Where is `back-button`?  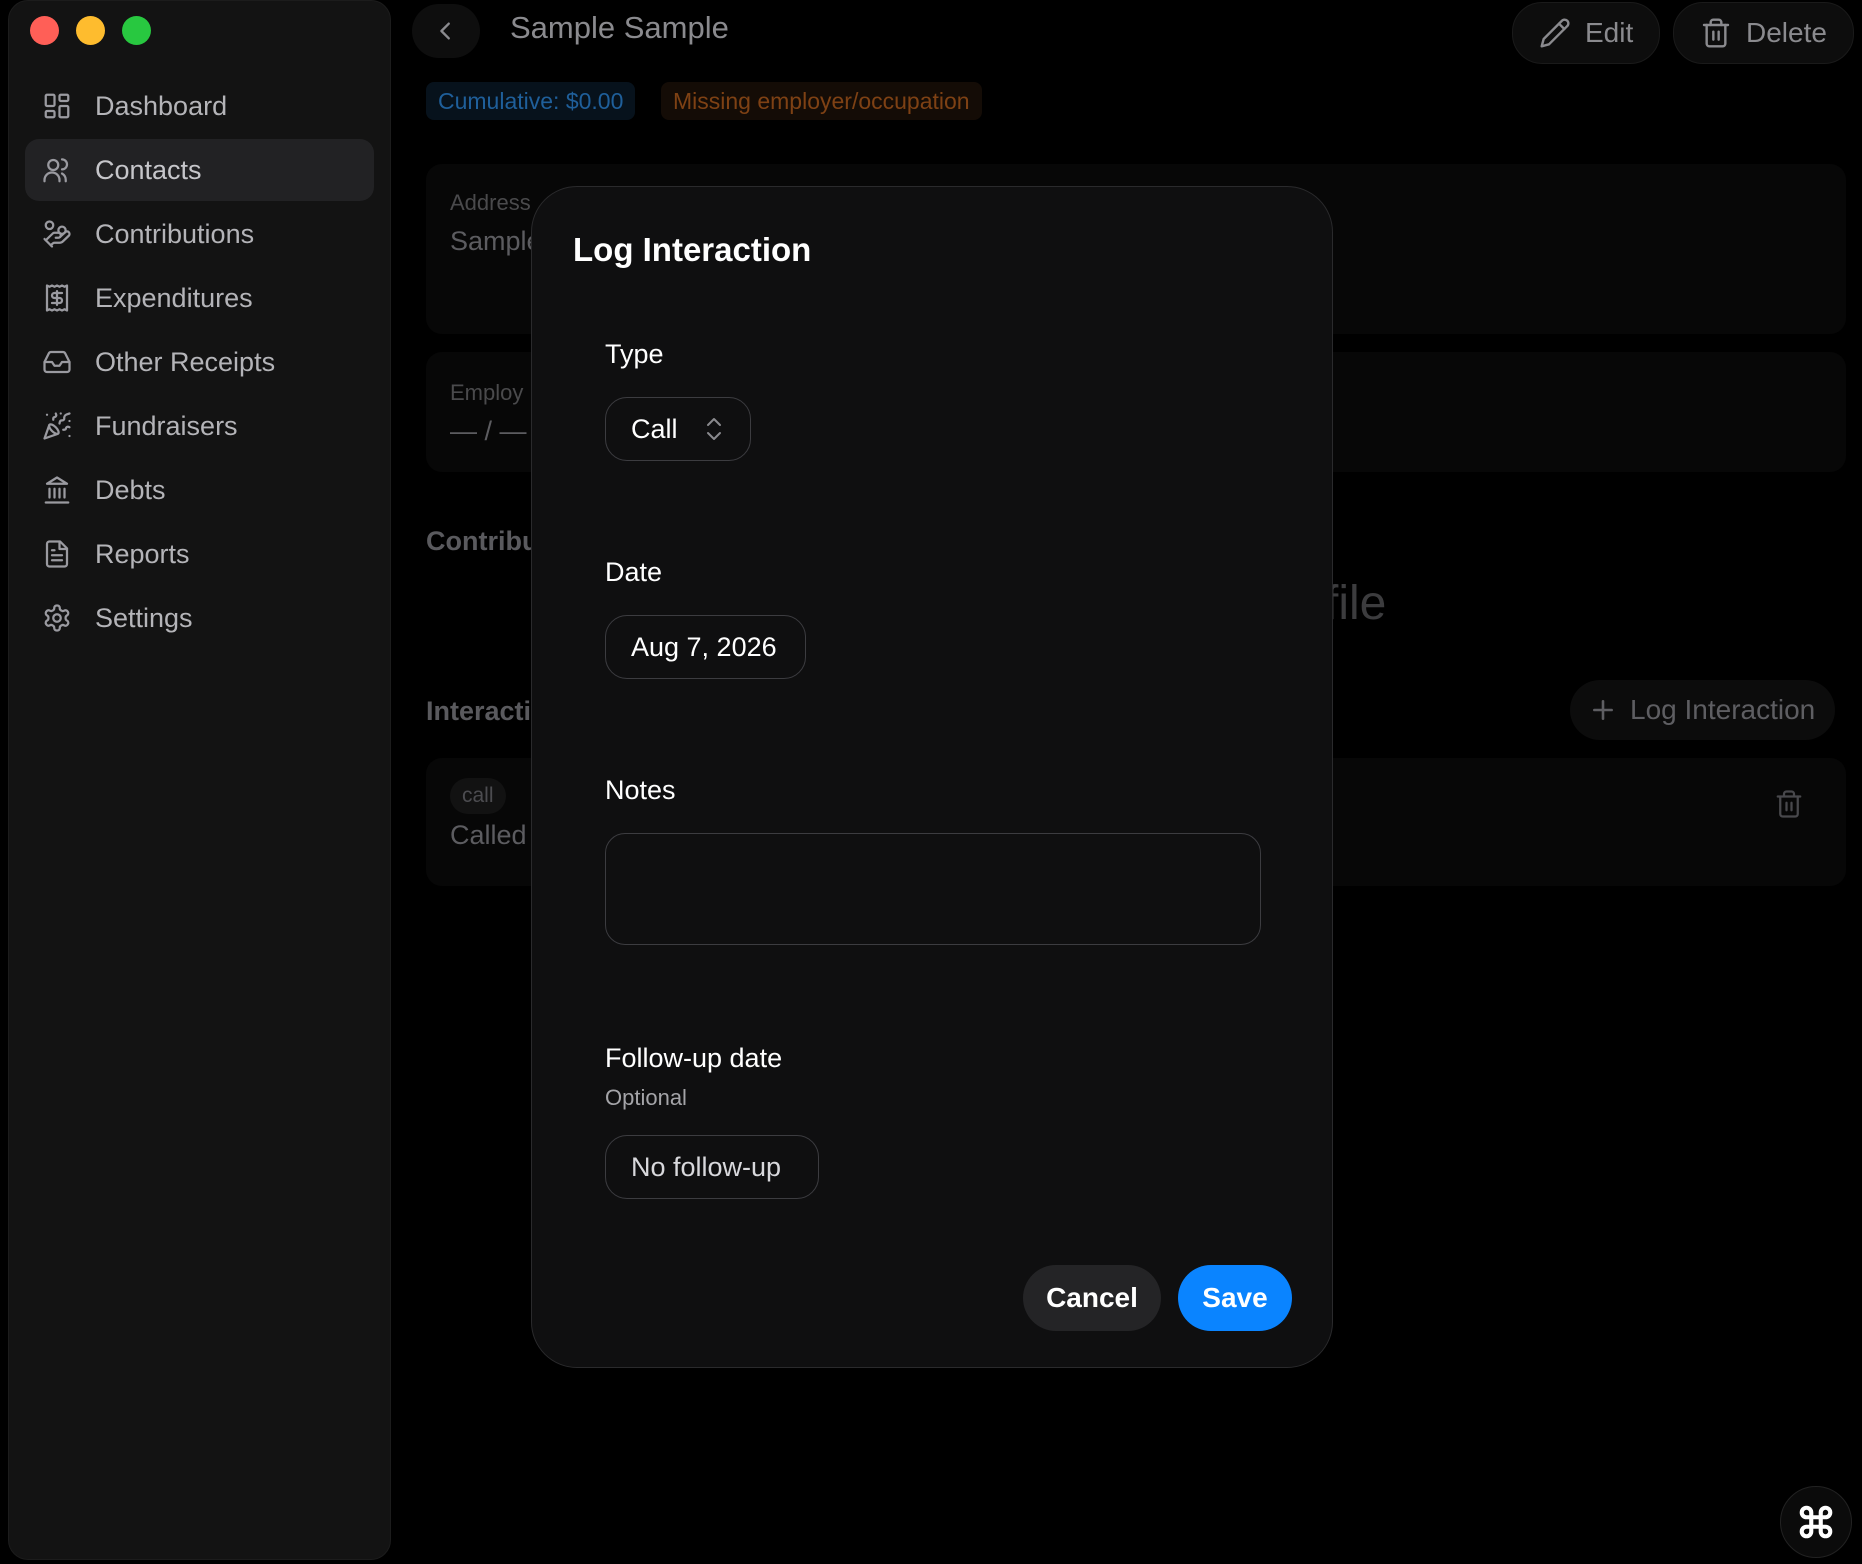 back-button is located at coordinates (446, 31).